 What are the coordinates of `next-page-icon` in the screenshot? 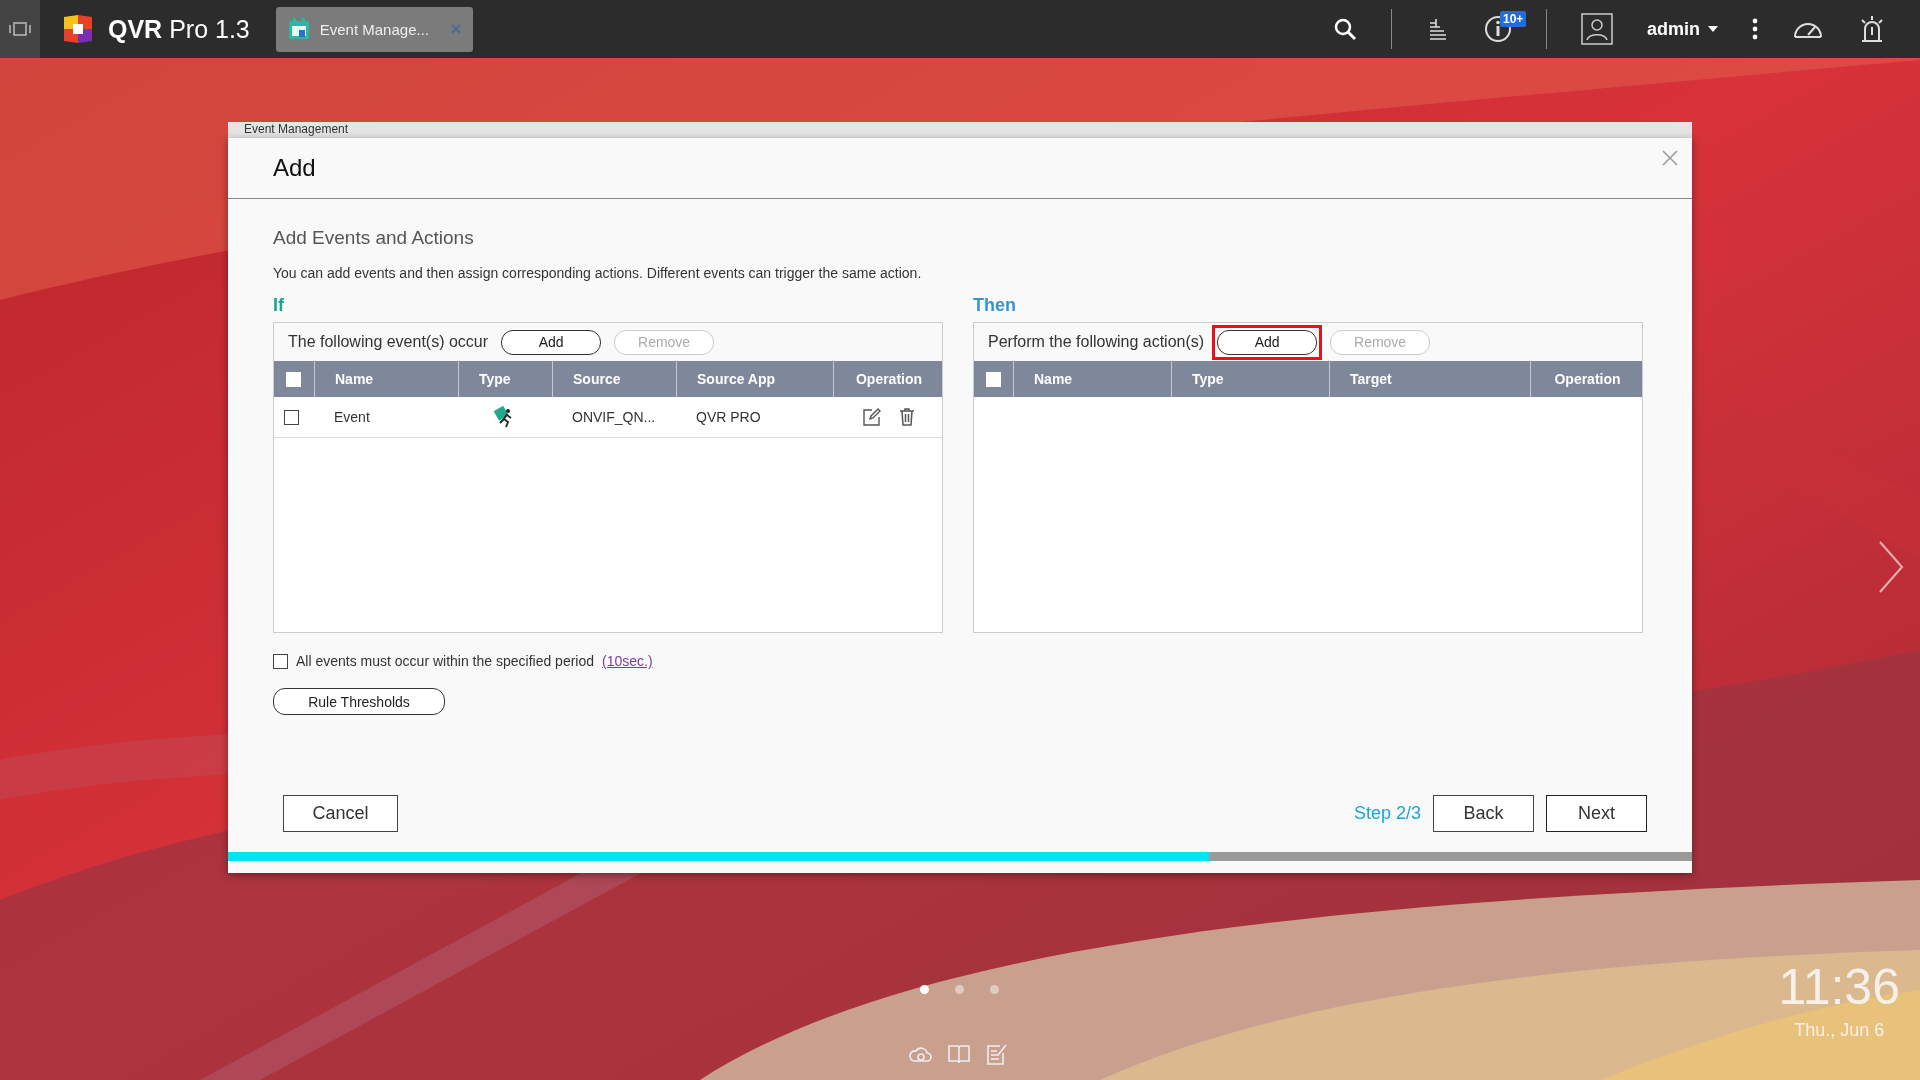 It's located at (1891, 567).